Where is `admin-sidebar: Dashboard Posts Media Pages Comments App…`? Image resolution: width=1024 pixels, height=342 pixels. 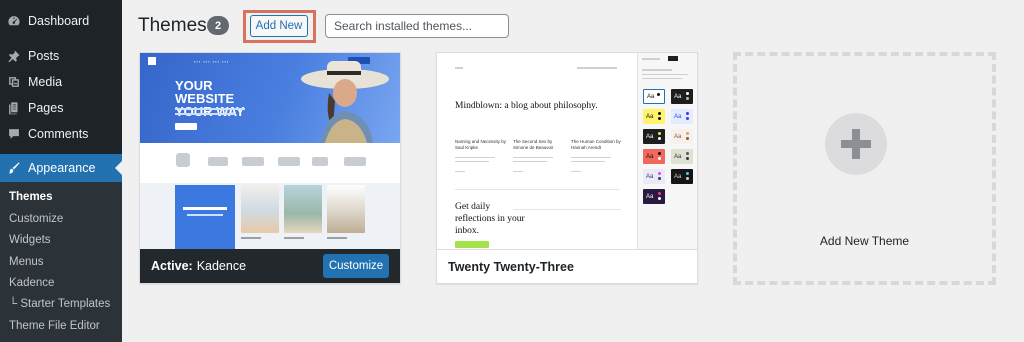 admin-sidebar: Dashboard Posts Media Pages Comments App… is located at coordinates (61, 171).